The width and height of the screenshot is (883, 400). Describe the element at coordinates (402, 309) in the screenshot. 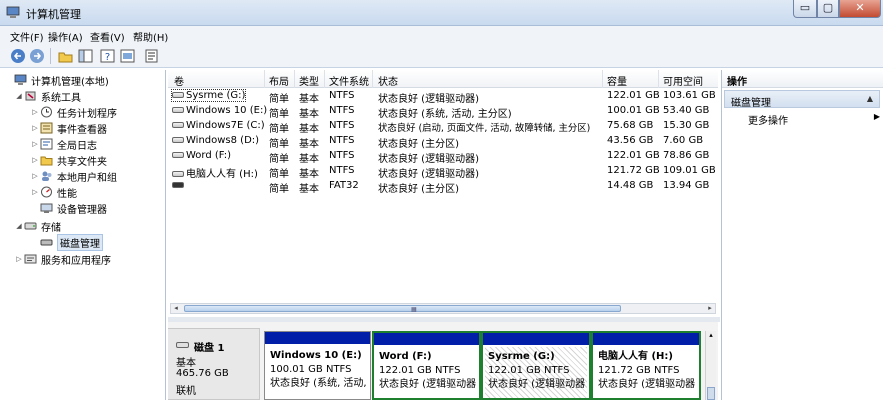

I see `scroll-thumb: ▦` at that location.